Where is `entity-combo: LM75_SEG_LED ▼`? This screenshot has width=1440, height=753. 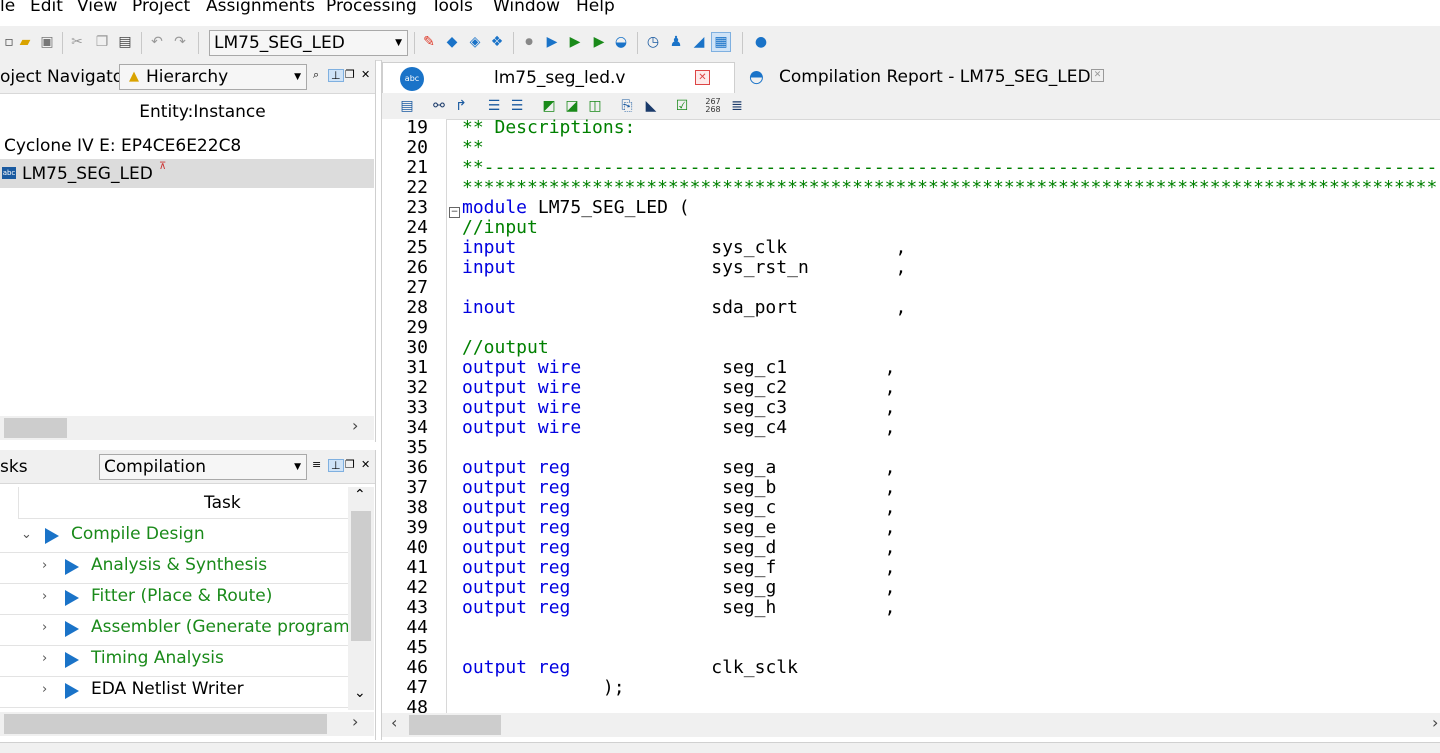
entity-combo: LM75_SEG_LED ▼ is located at coordinates (308, 43).